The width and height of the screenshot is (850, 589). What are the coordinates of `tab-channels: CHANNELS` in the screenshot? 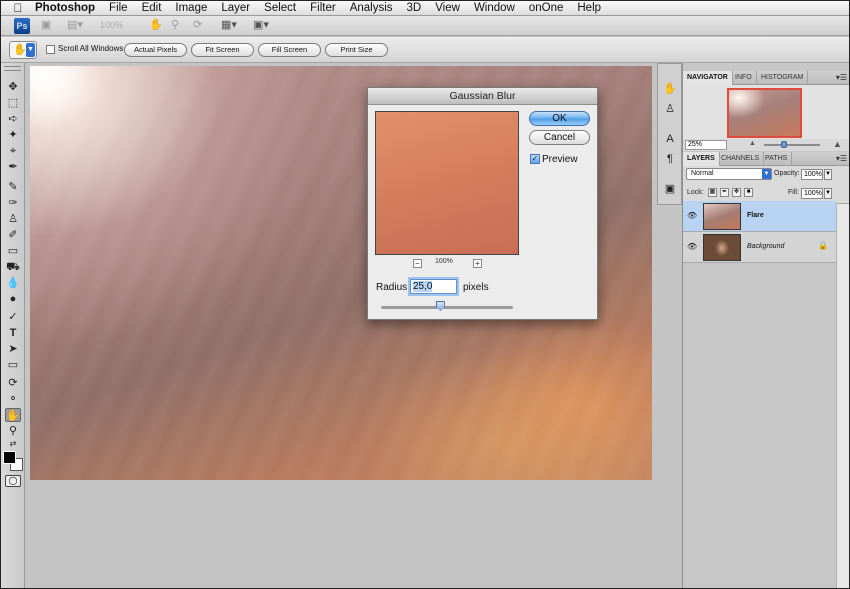 It's located at (741, 159).